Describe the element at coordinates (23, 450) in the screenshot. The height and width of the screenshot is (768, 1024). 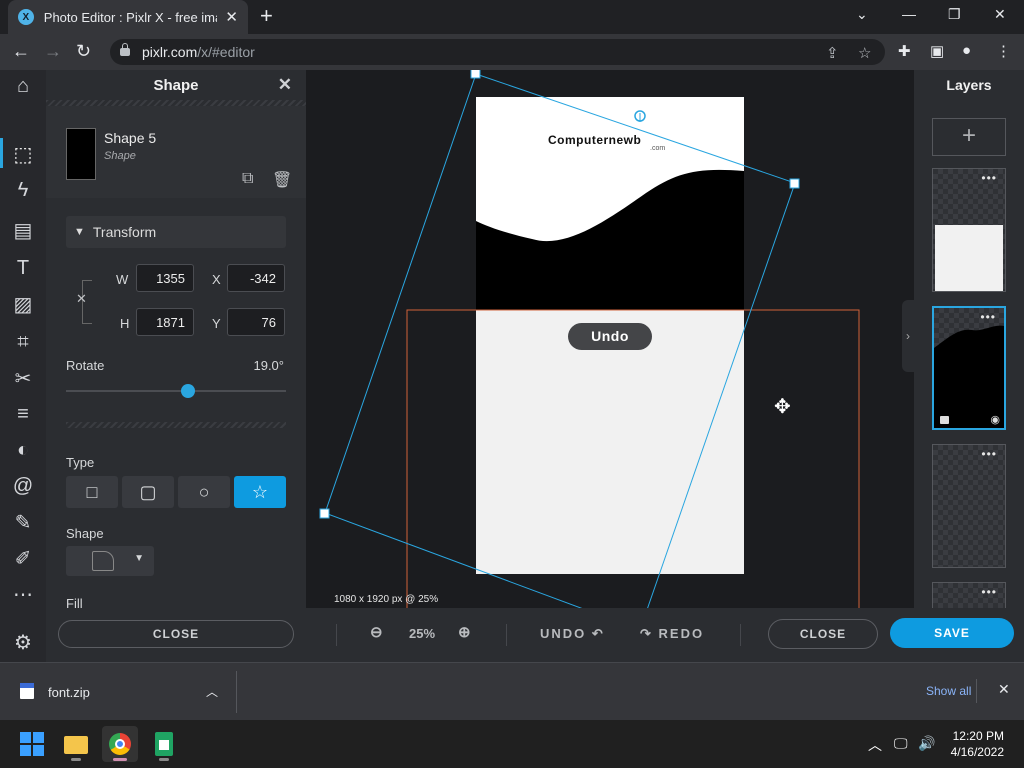
I see `filter-contrast-icon: ◐` at that location.